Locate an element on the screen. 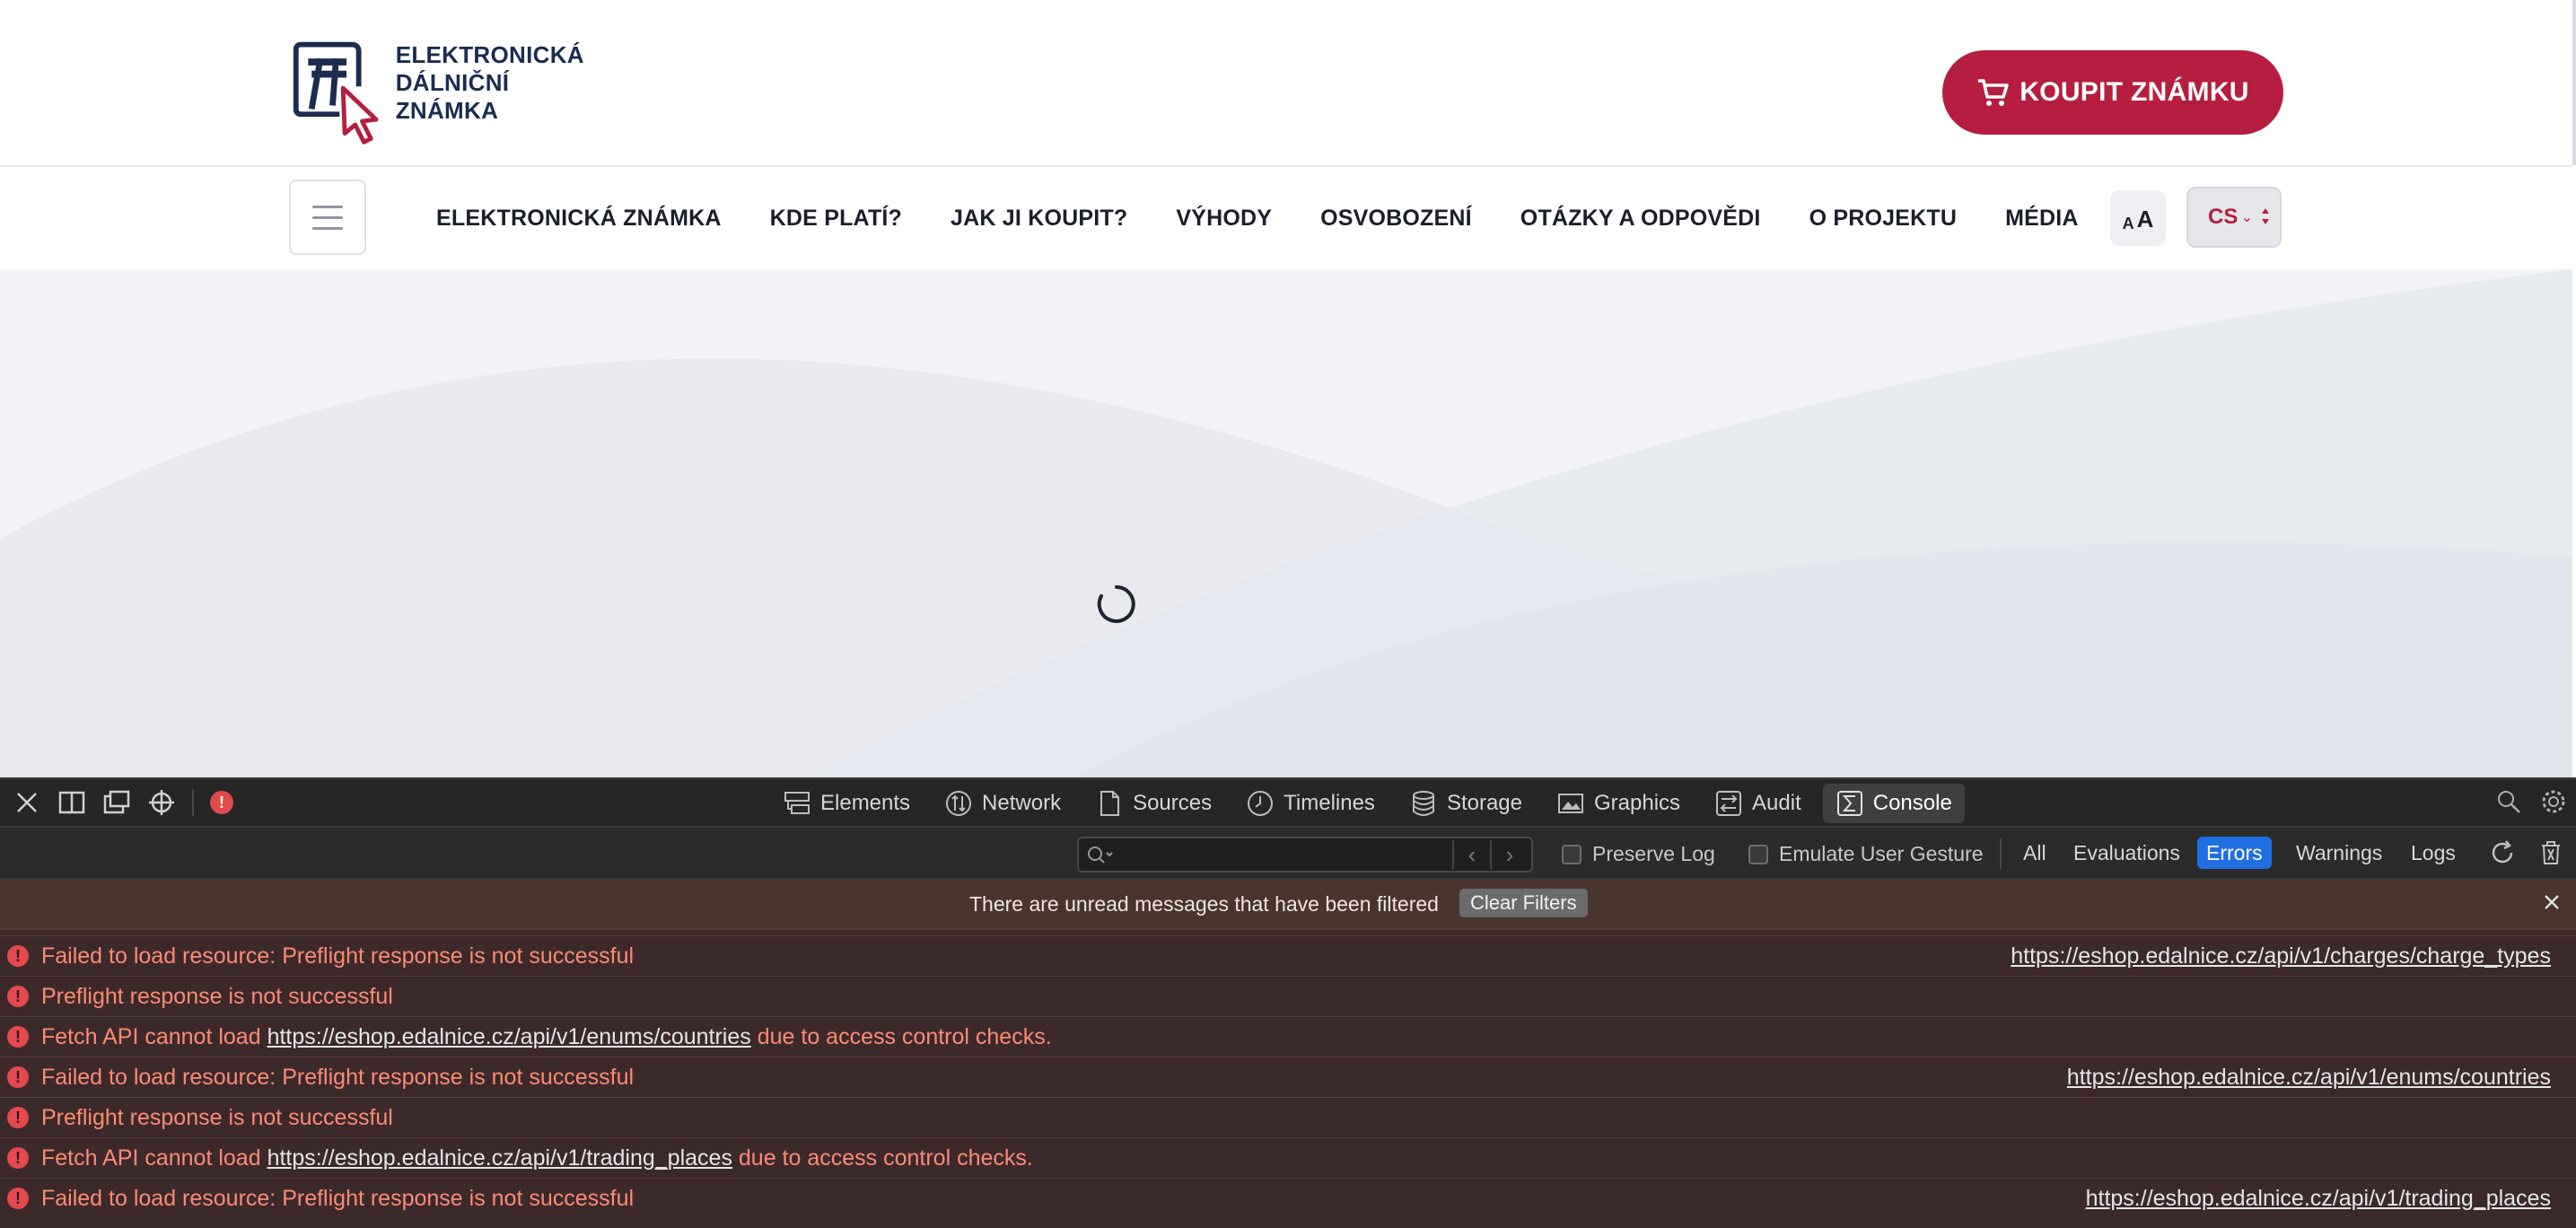 This screenshot has height=1228, width=2576. tab-timelines-label: Timelines is located at coordinates (1329, 803).